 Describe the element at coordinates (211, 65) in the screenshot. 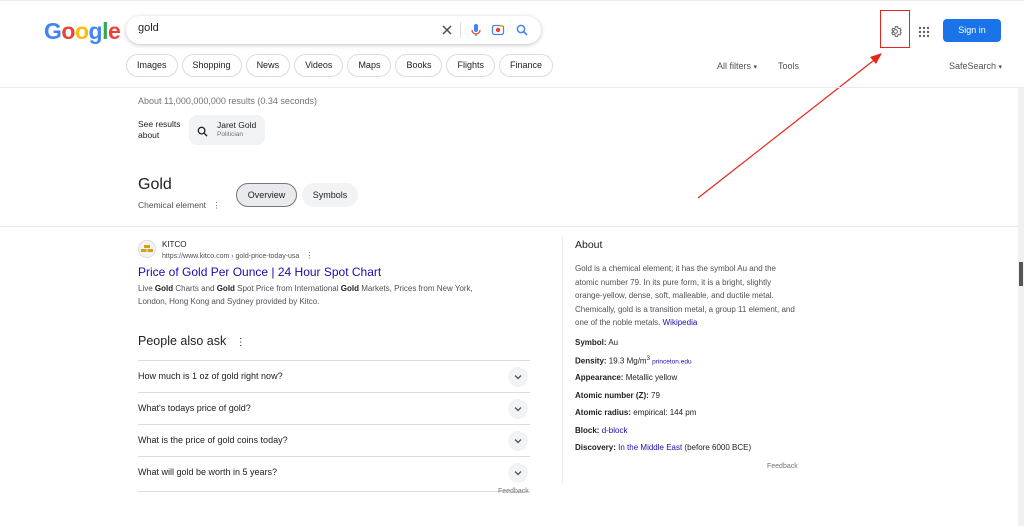

I see `tab-shopping: Shopping` at that location.